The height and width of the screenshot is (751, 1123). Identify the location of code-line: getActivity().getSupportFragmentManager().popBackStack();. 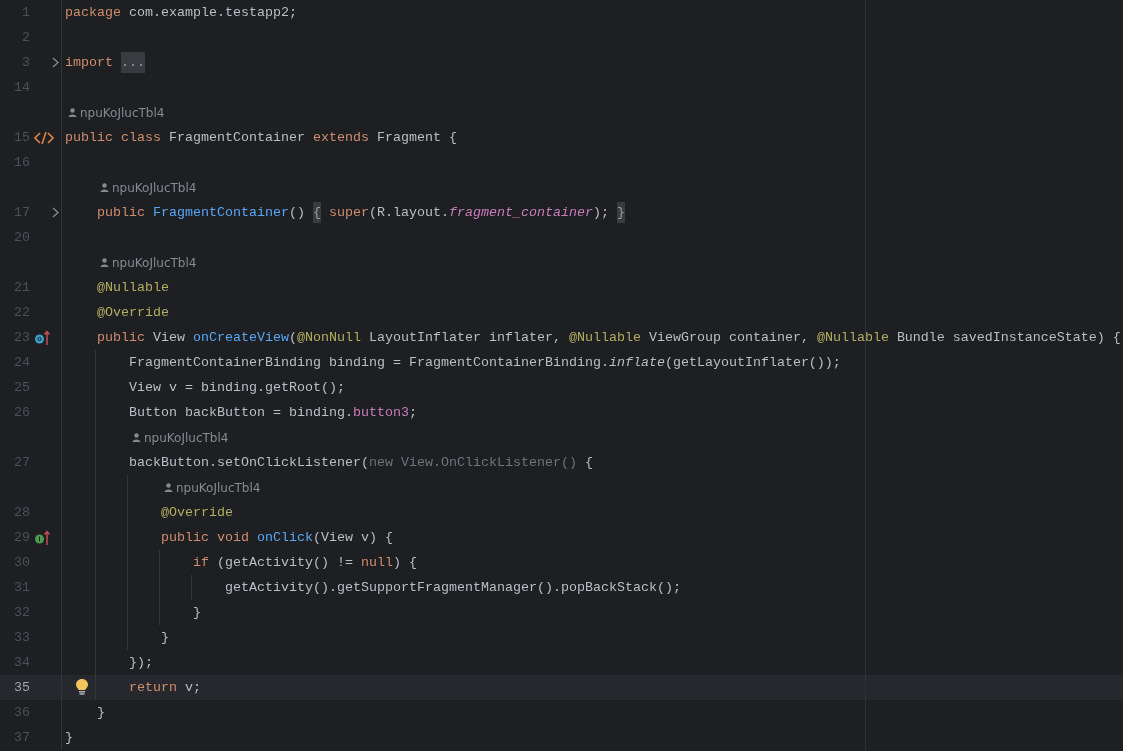
(453, 587).